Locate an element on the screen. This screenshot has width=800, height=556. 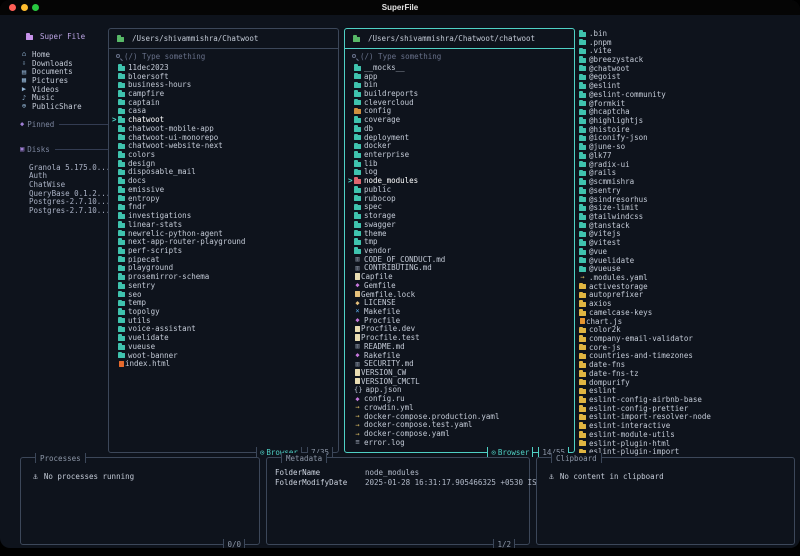
file-row: > chatwoot is located at coordinates (225, 119).